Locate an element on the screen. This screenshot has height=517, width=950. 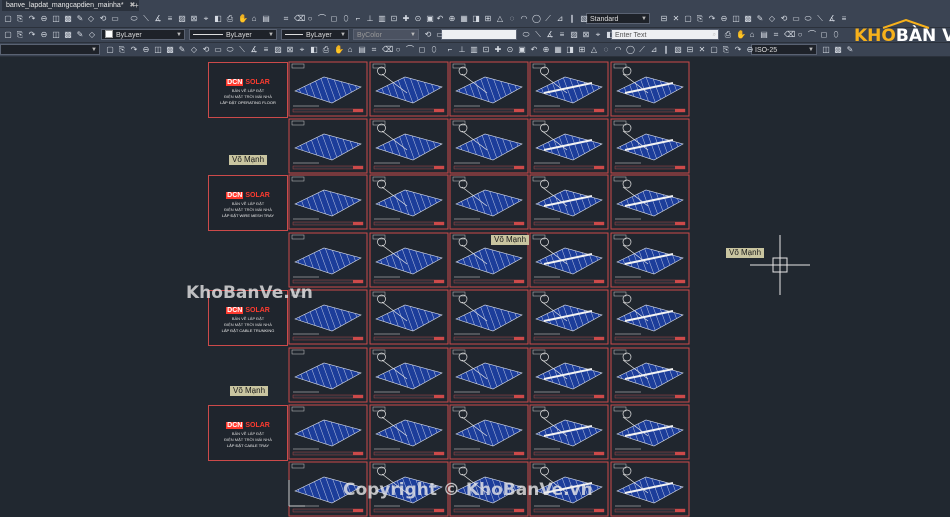
toolbar-tool-icon: ⊟ is located at coordinates (690, 50).